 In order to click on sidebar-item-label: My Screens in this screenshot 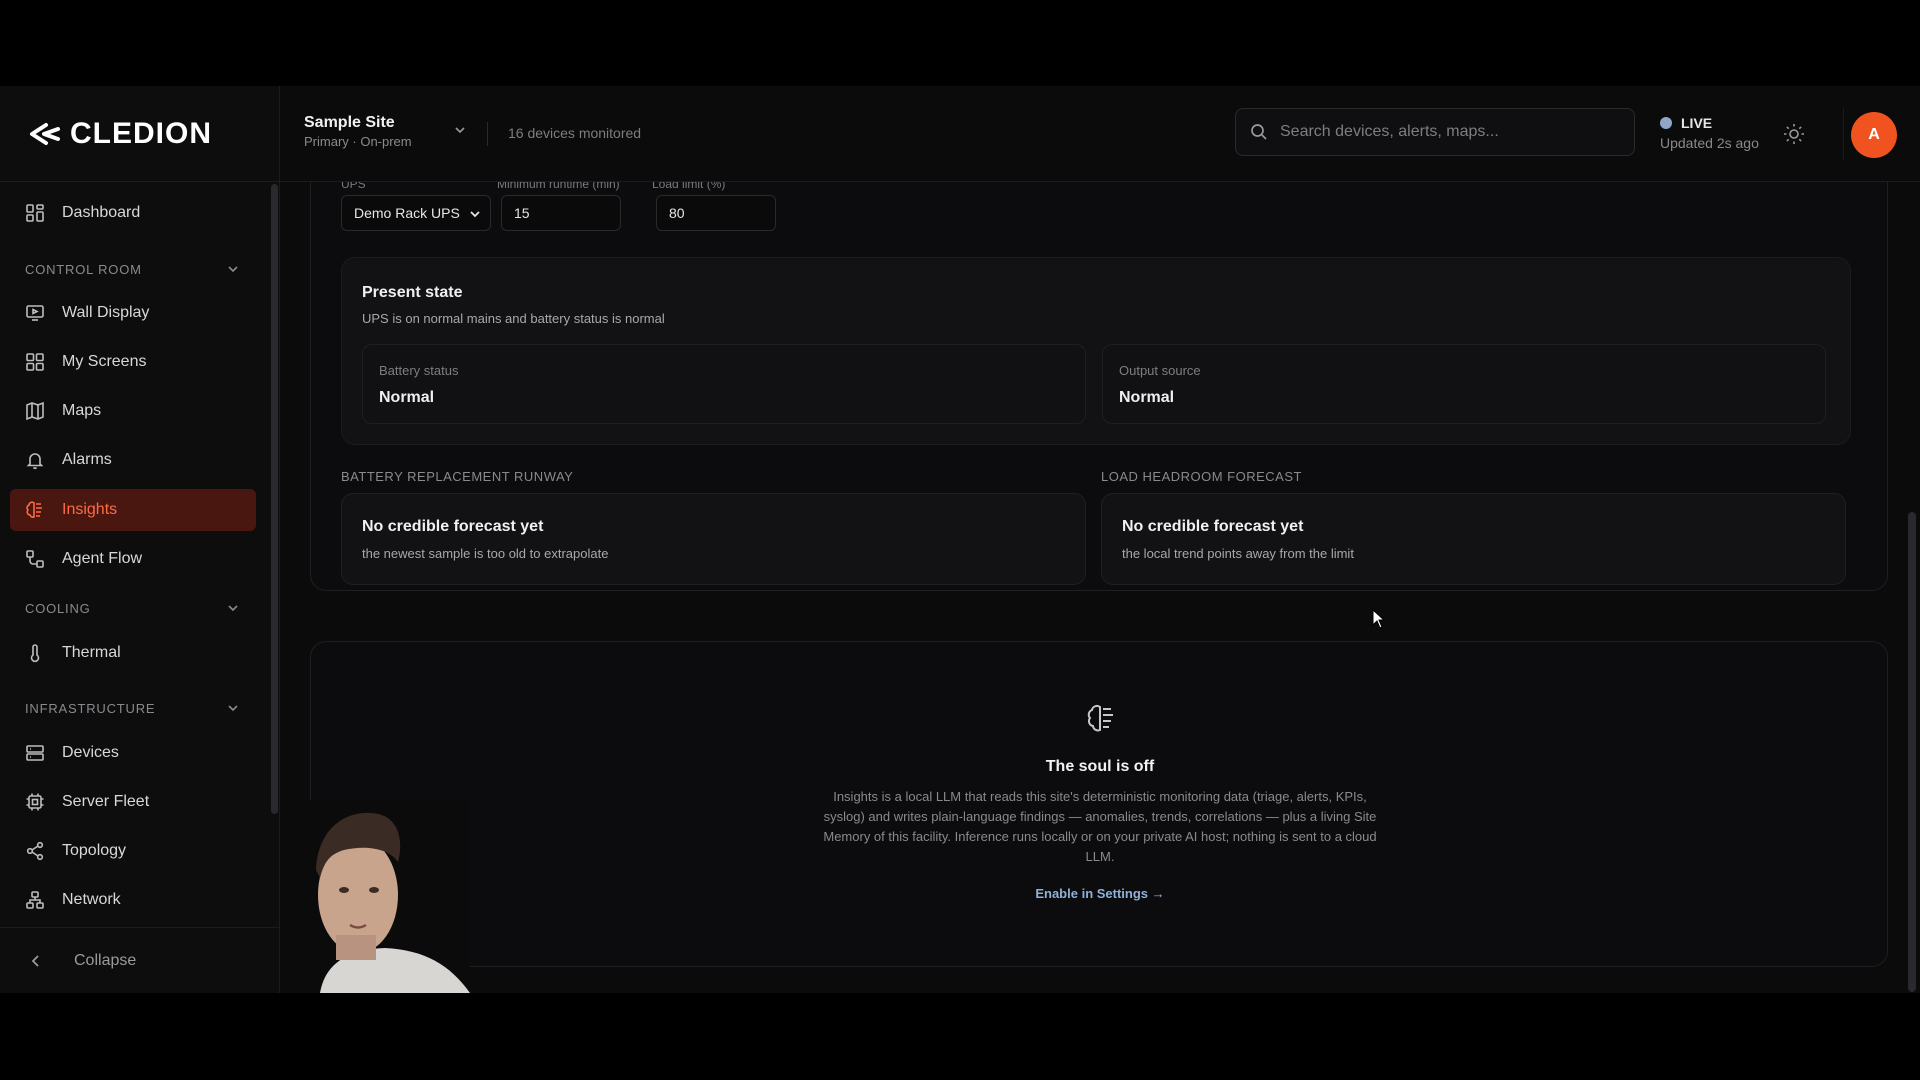, I will do `click(104, 361)`.